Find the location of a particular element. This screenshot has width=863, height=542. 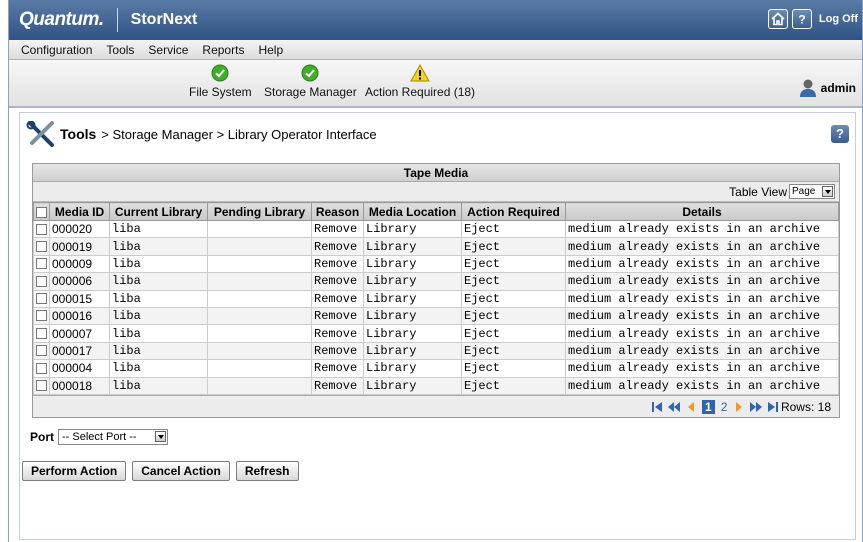

cell-media-id: 000015 is located at coordinates (79, 298).